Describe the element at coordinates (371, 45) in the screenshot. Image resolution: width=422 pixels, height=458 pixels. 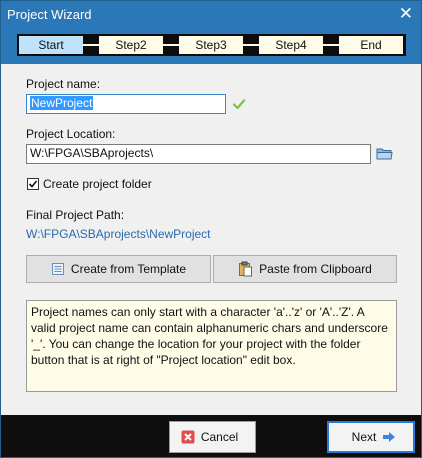
I see `step-end: End` at that location.